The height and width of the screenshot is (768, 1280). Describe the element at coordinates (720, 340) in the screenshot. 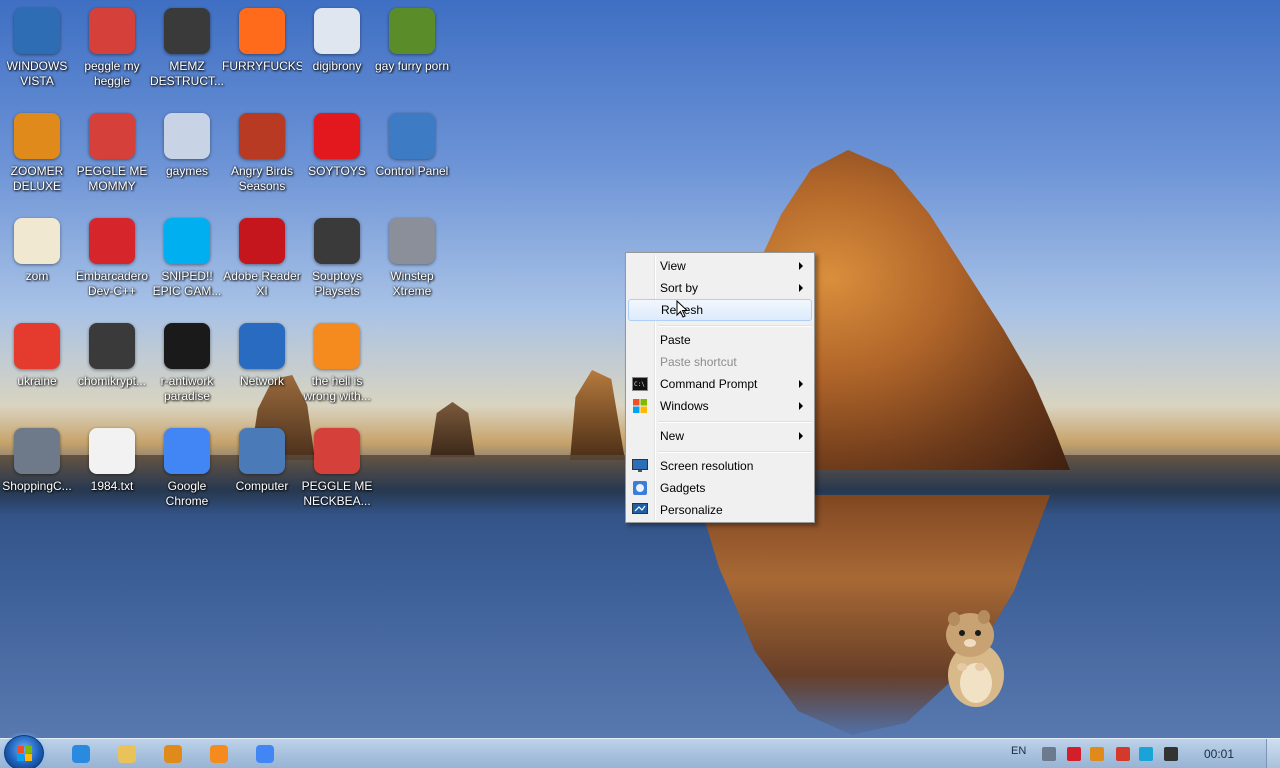

I see `menu-item-paste: Paste` at that location.